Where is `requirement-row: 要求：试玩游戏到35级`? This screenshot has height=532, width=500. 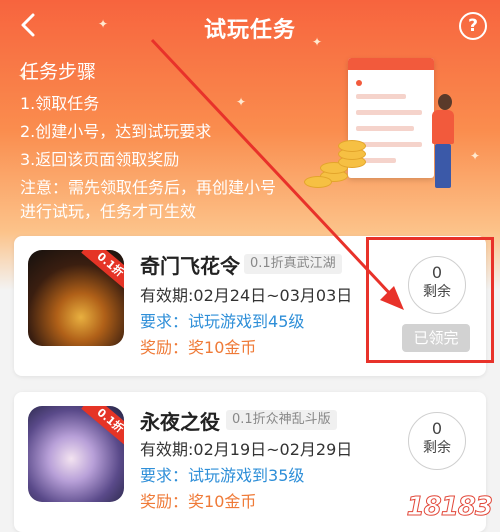
requirement-row: 要求：试玩游戏到35级 is located at coordinates (222, 474).